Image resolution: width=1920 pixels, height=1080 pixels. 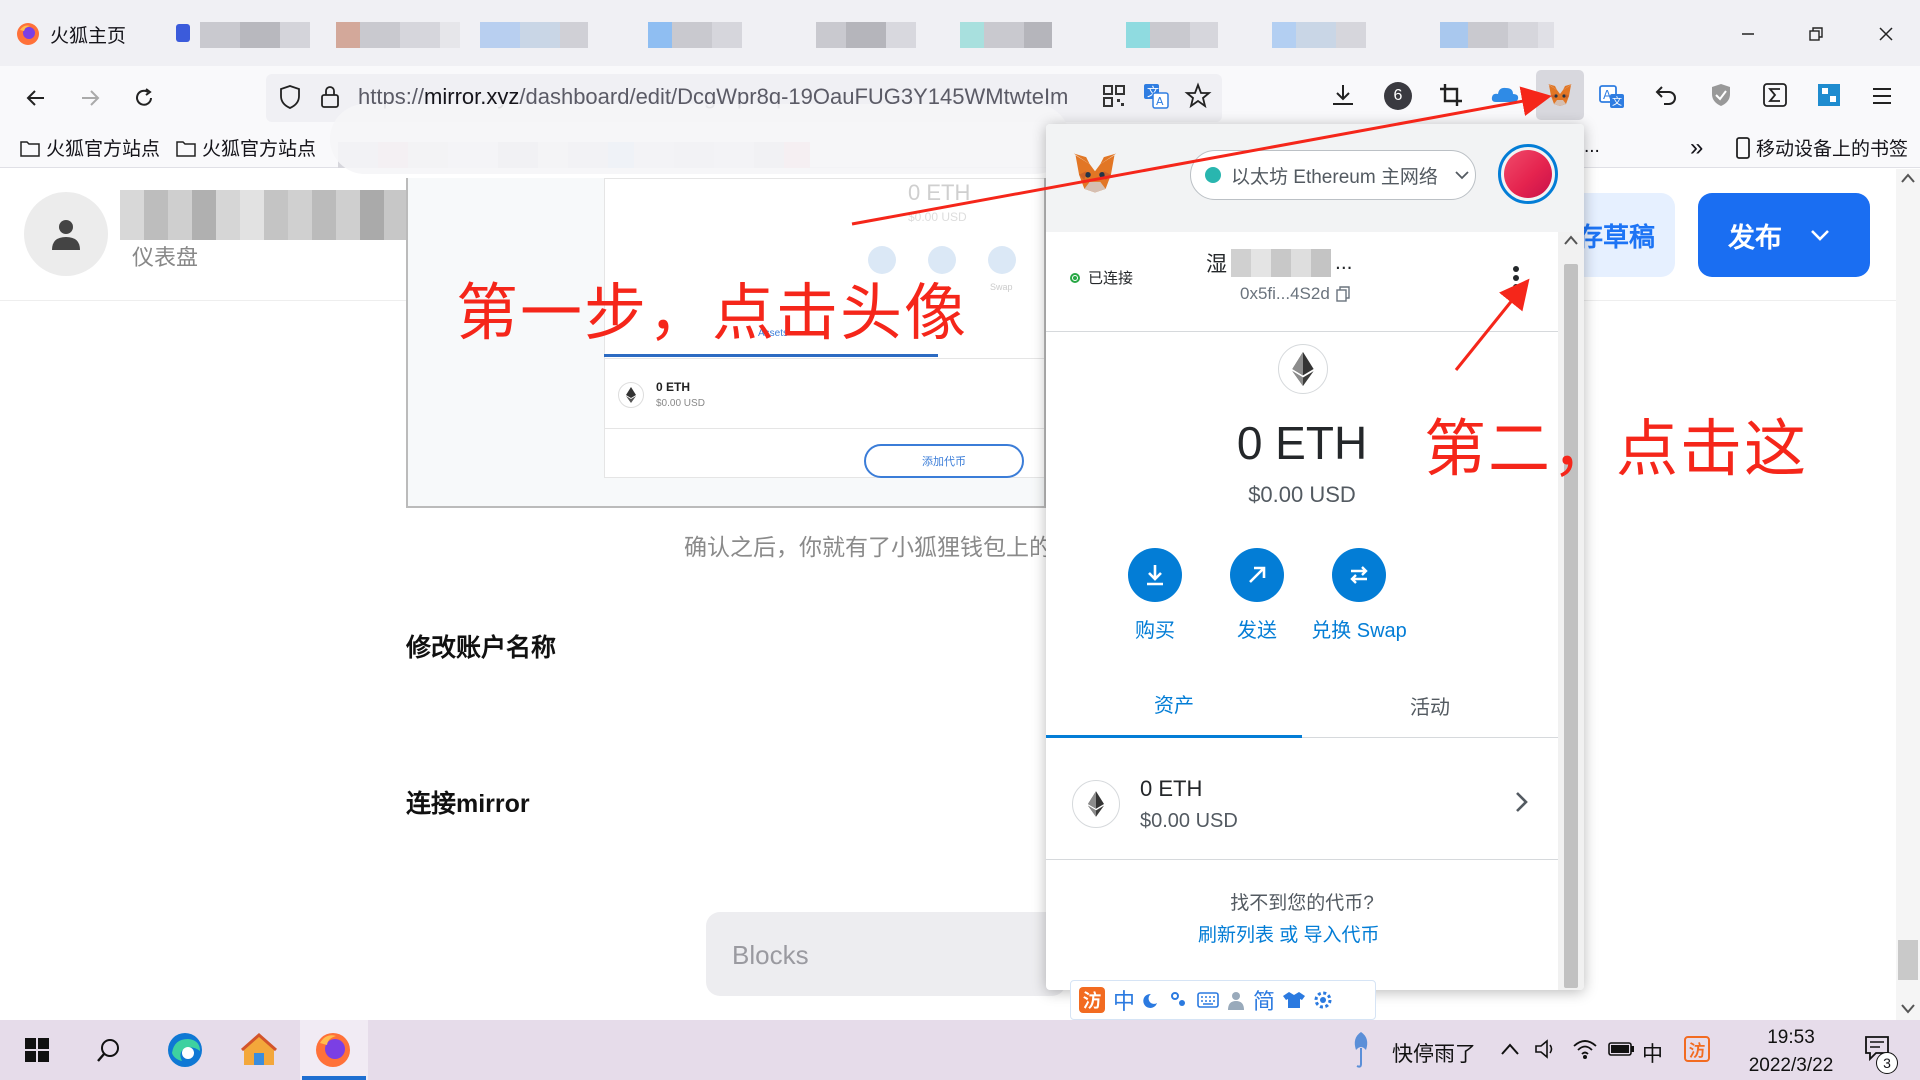 I want to click on umbrella-icon, so click(x=1361, y=1050).